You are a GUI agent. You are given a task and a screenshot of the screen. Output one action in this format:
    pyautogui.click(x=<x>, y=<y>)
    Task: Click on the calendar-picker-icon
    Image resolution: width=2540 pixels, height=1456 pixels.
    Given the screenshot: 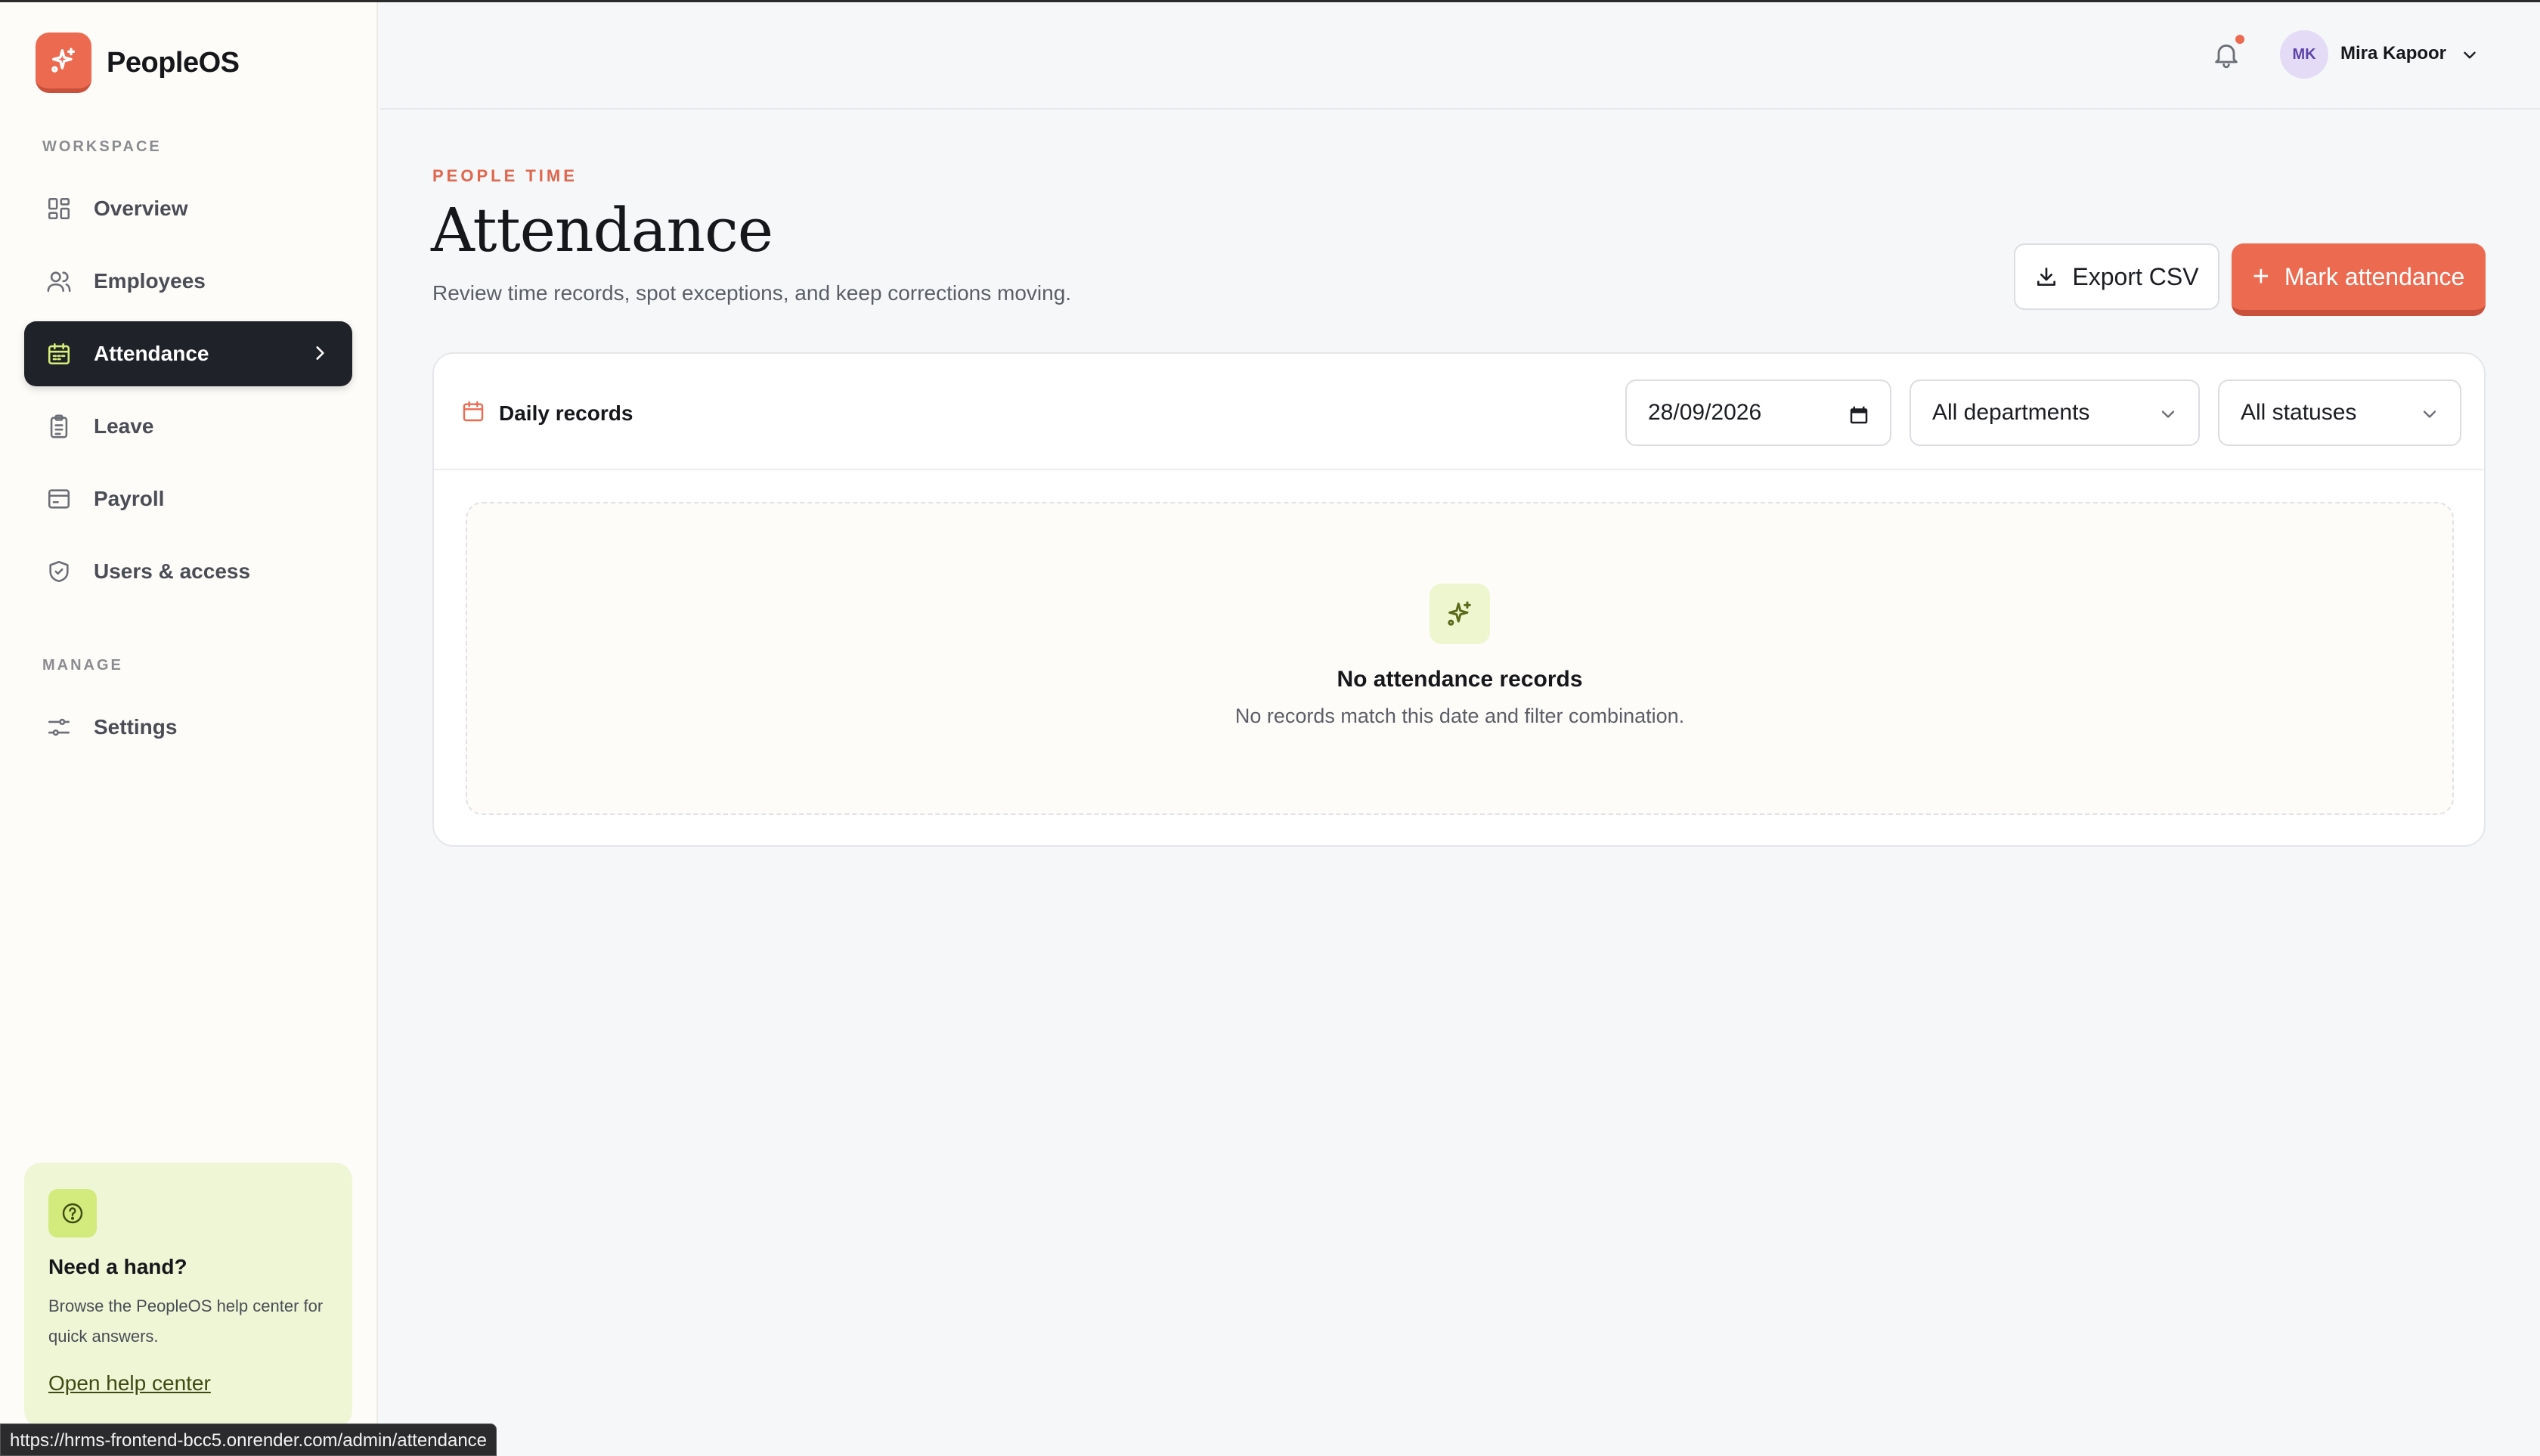 What is the action you would take?
    pyautogui.click(x=1859, y=415)
    